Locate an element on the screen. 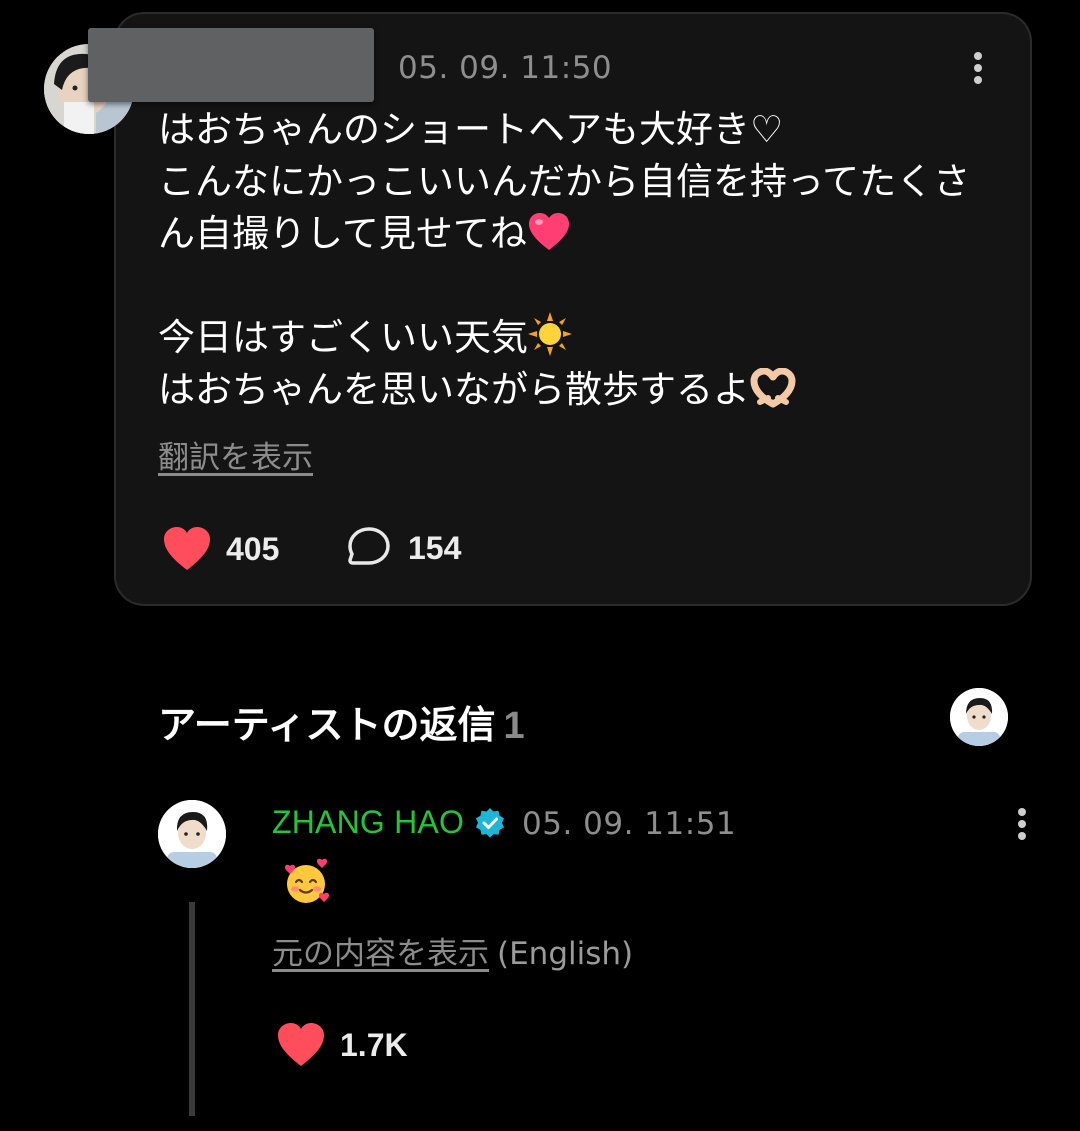  artist-replies-heading: アーティストの返信 1 is located at coordinates (341, 725).